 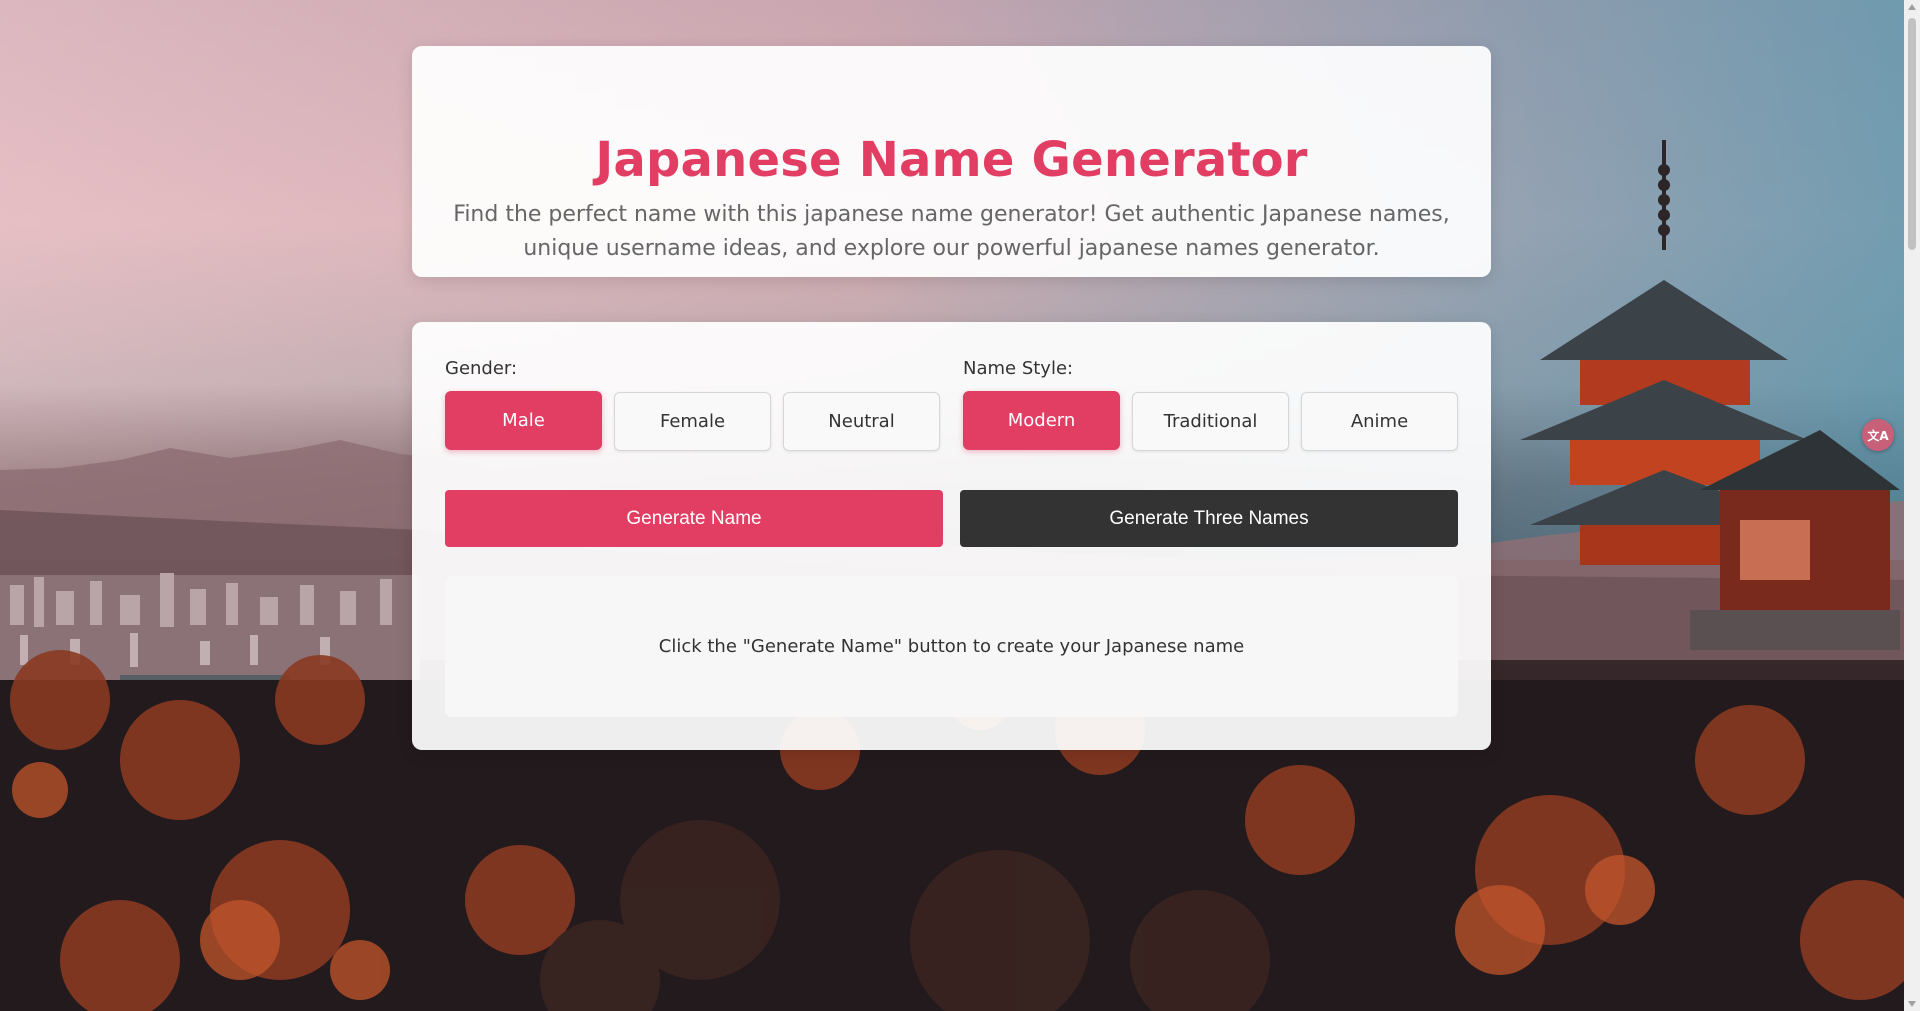 I want to click on style-anime-button: Anime, so click(x=1379, y=421).